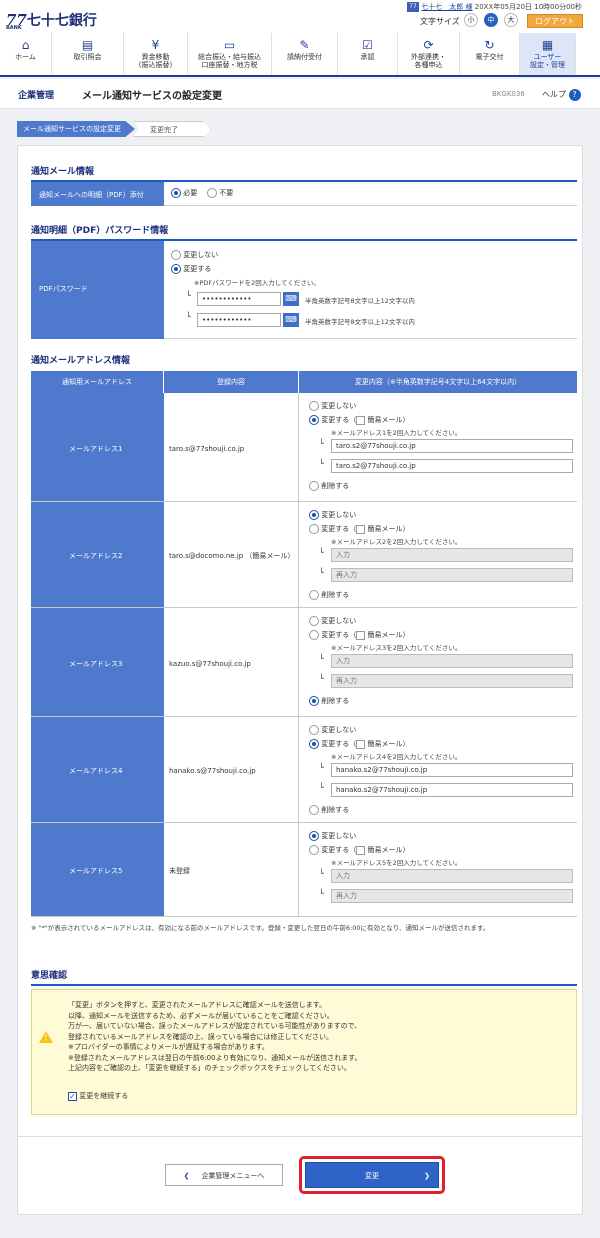 The image size is (600, 1238). I want to click on nav-item-5: ☑ 承認, so click(368, 54).